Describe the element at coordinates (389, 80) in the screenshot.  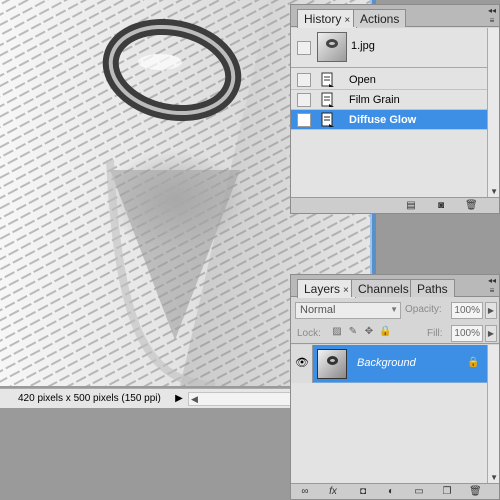
I see `history-state-open: Open` at that location.